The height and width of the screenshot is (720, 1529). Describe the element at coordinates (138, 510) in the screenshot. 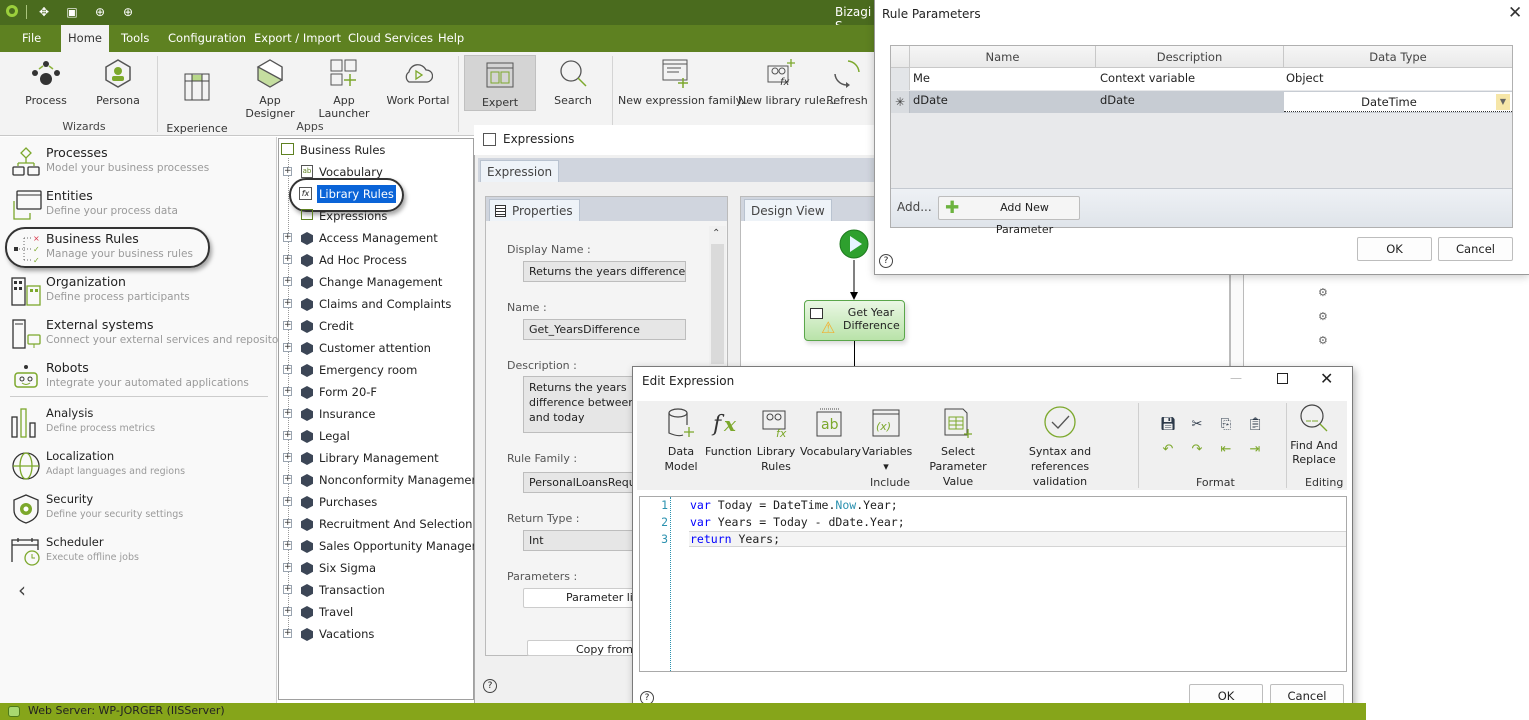

I see `nav-security: Security Define your security settings` at that location.